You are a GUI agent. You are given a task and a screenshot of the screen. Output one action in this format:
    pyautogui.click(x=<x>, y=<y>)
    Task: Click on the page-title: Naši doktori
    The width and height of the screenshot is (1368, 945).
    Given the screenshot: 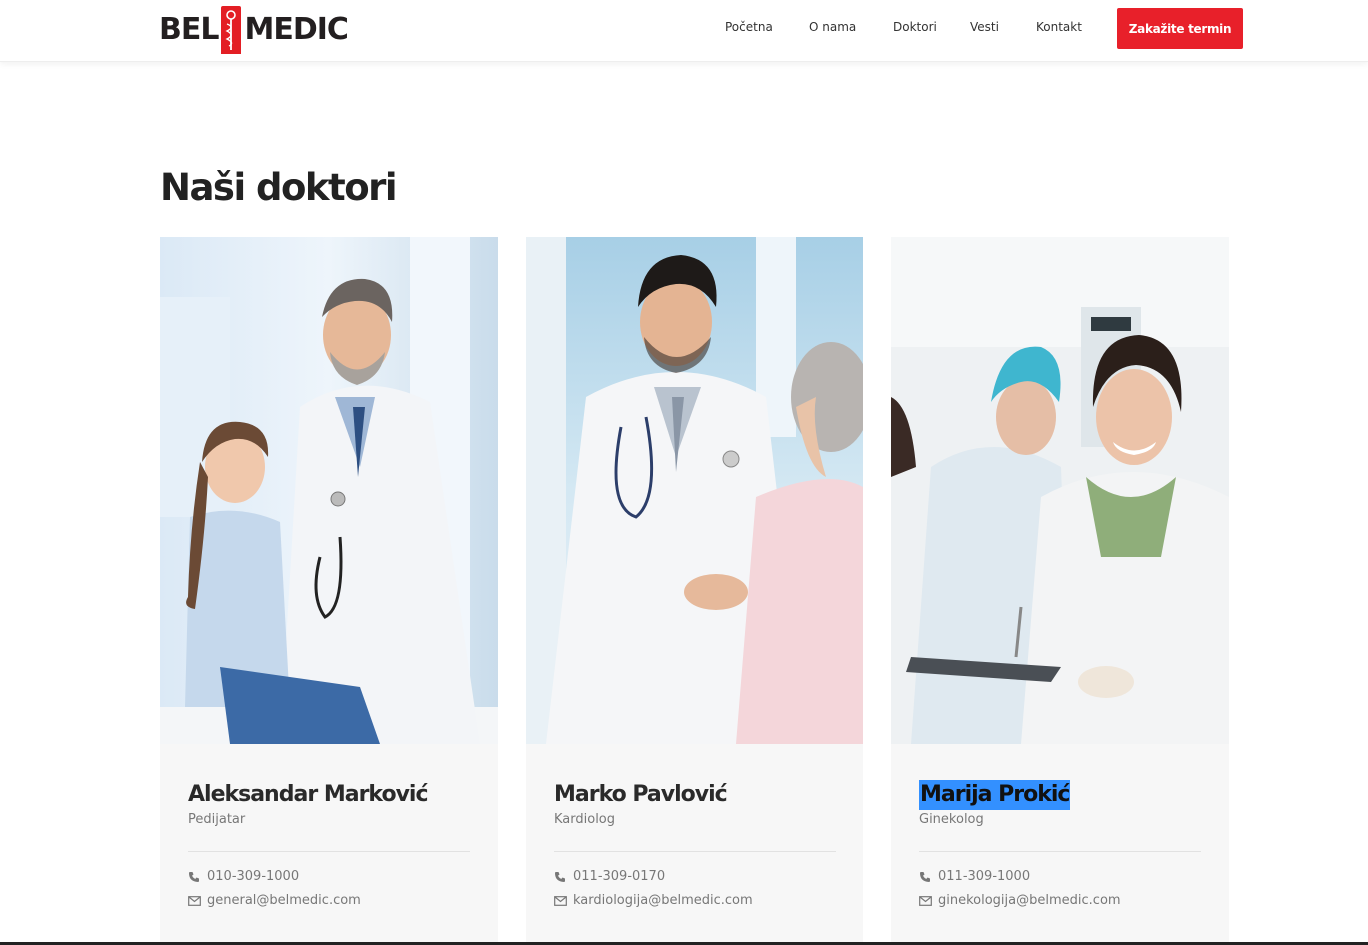 What is the action you would take?
    pyautogui.click(x=279, y=187)
    